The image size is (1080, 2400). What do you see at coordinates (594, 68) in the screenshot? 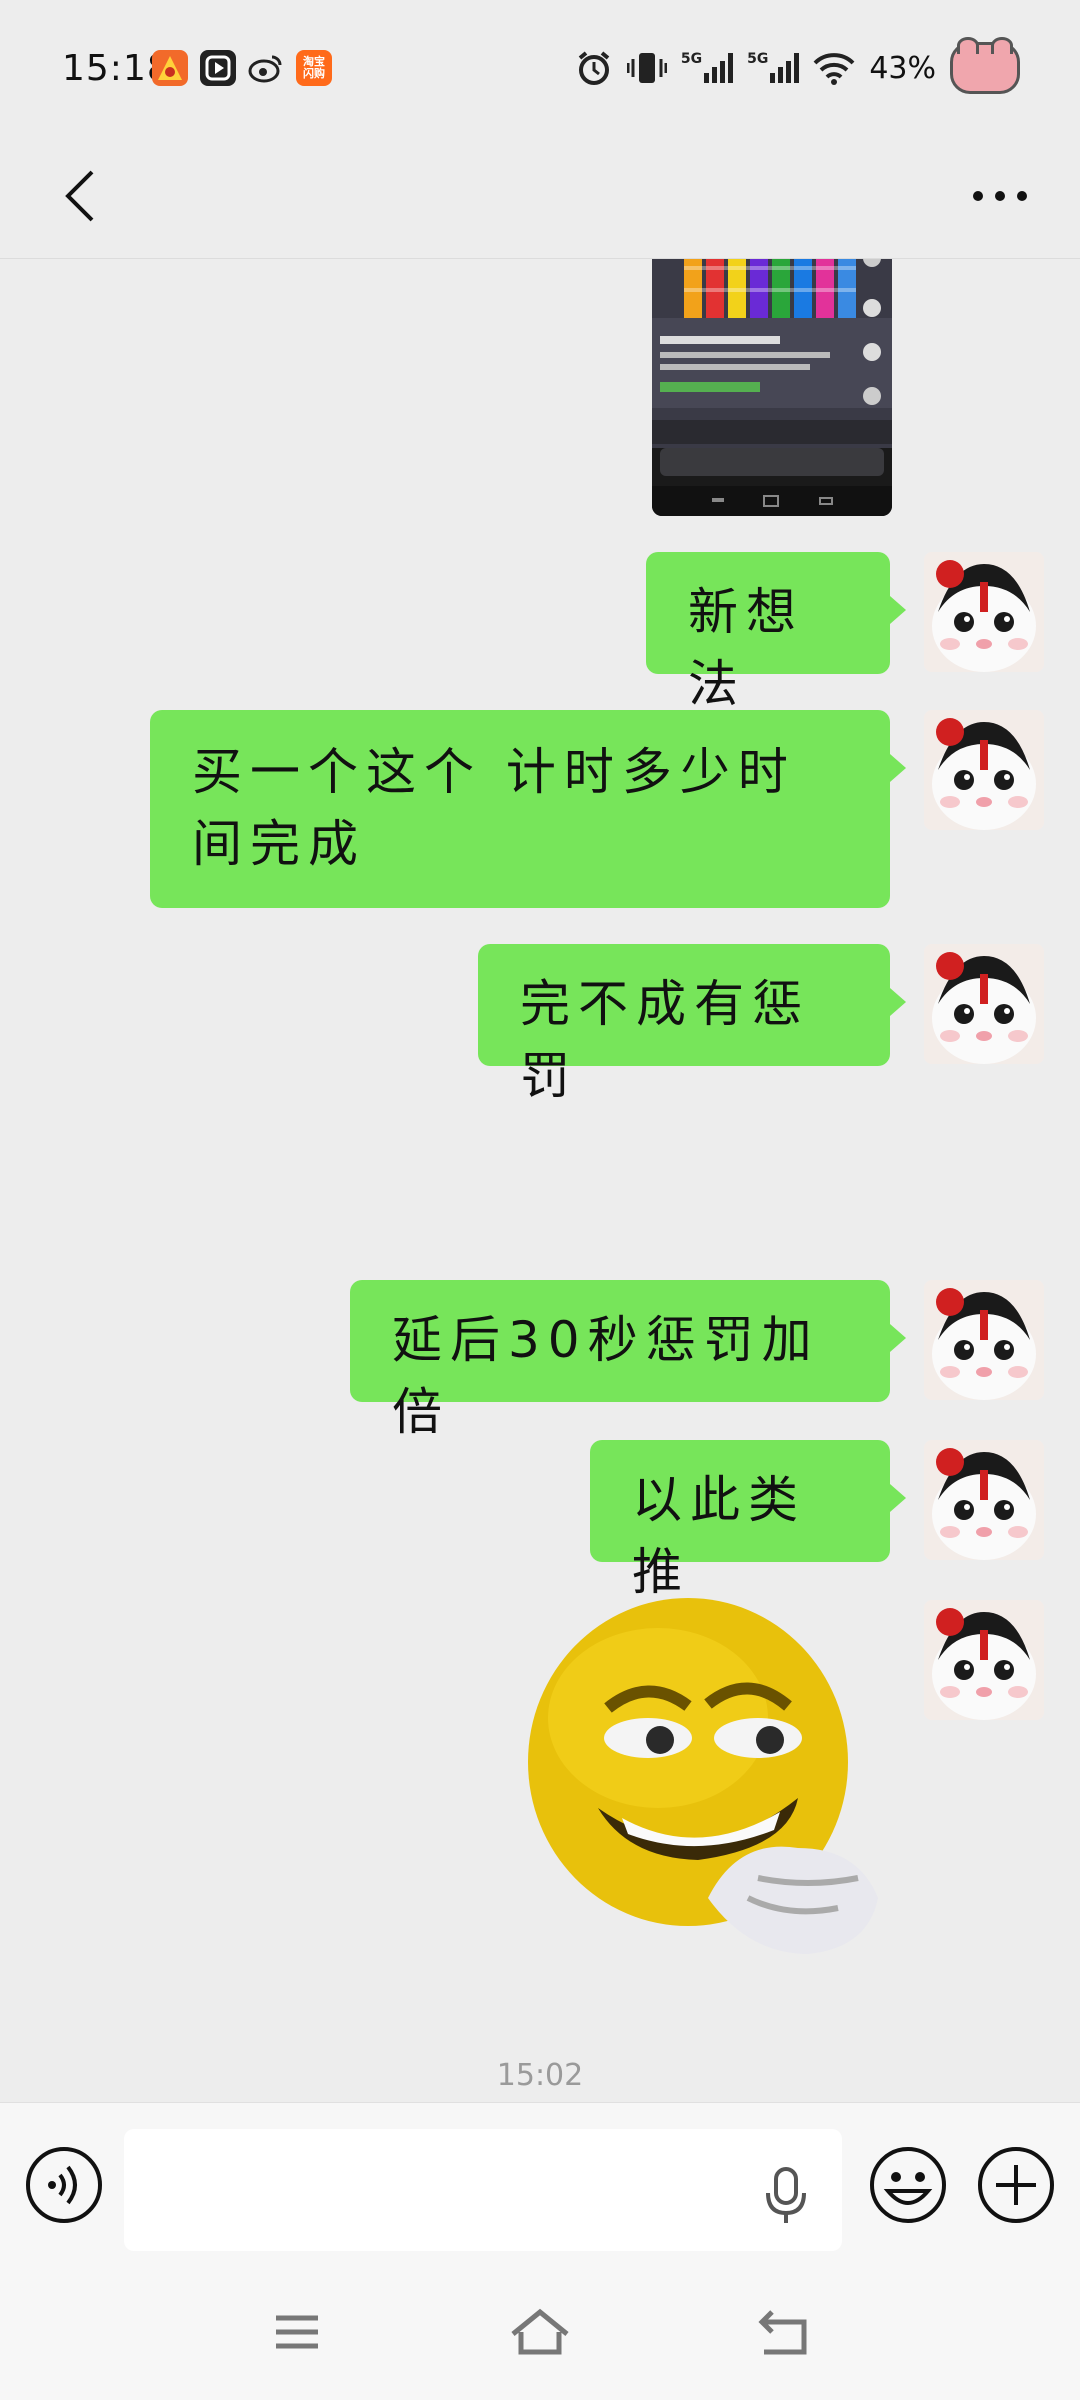
I see `alarm-icon` at bounding box center [594, 68].